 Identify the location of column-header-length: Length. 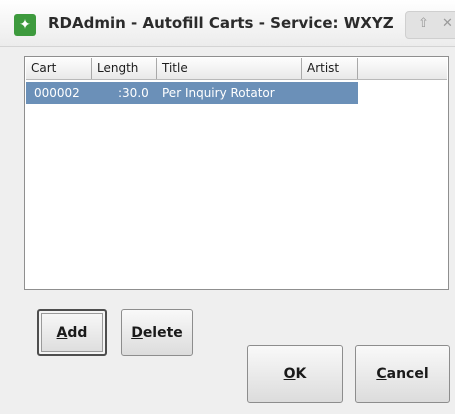
(124, 68).